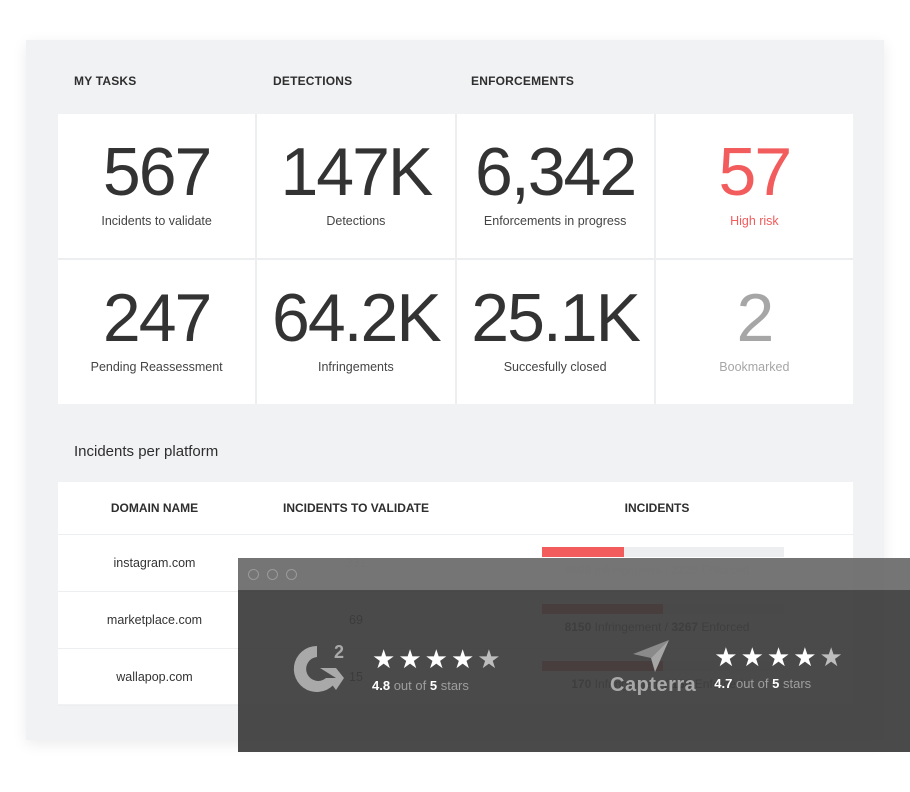 The image size is (910, 792). I want to click on section-detections: DETECTIONS, so click(313, 81).